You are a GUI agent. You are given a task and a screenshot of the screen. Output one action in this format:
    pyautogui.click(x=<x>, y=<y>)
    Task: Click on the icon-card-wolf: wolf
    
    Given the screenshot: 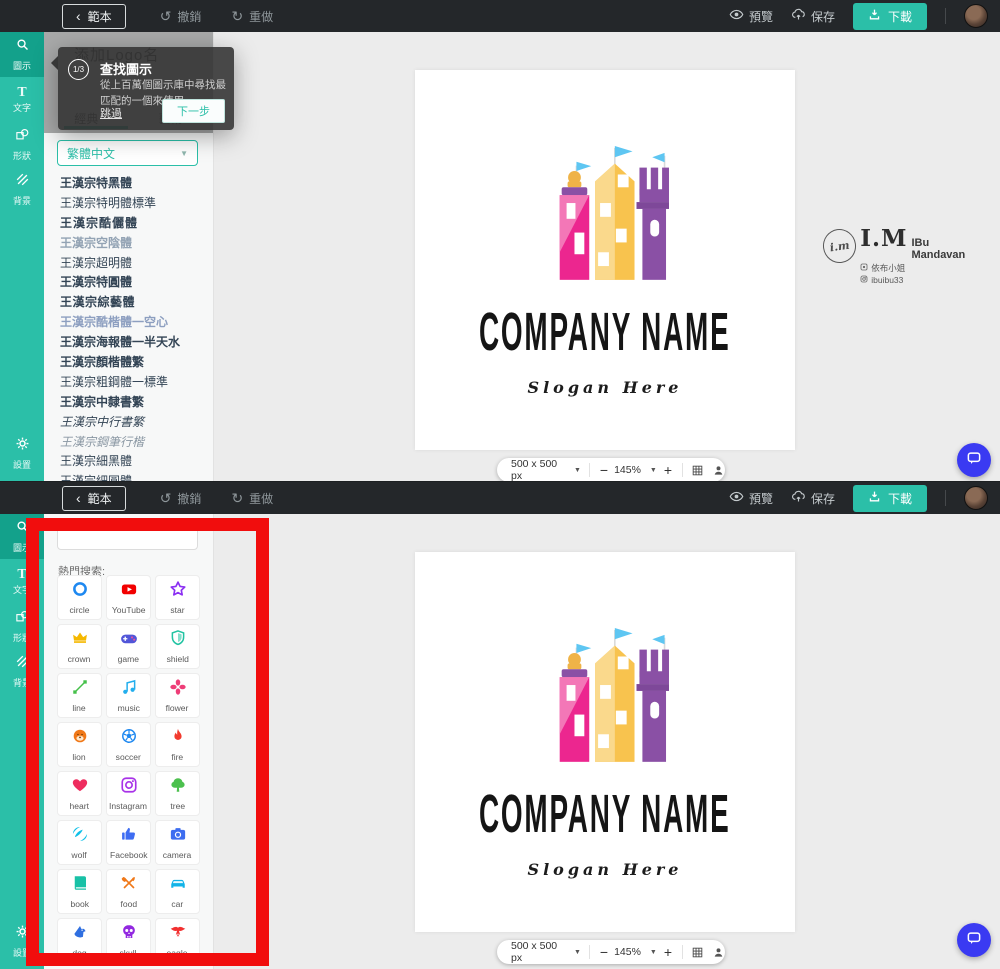 What is the action you would take?
    pyautogui.click(x=79, y=842)
    